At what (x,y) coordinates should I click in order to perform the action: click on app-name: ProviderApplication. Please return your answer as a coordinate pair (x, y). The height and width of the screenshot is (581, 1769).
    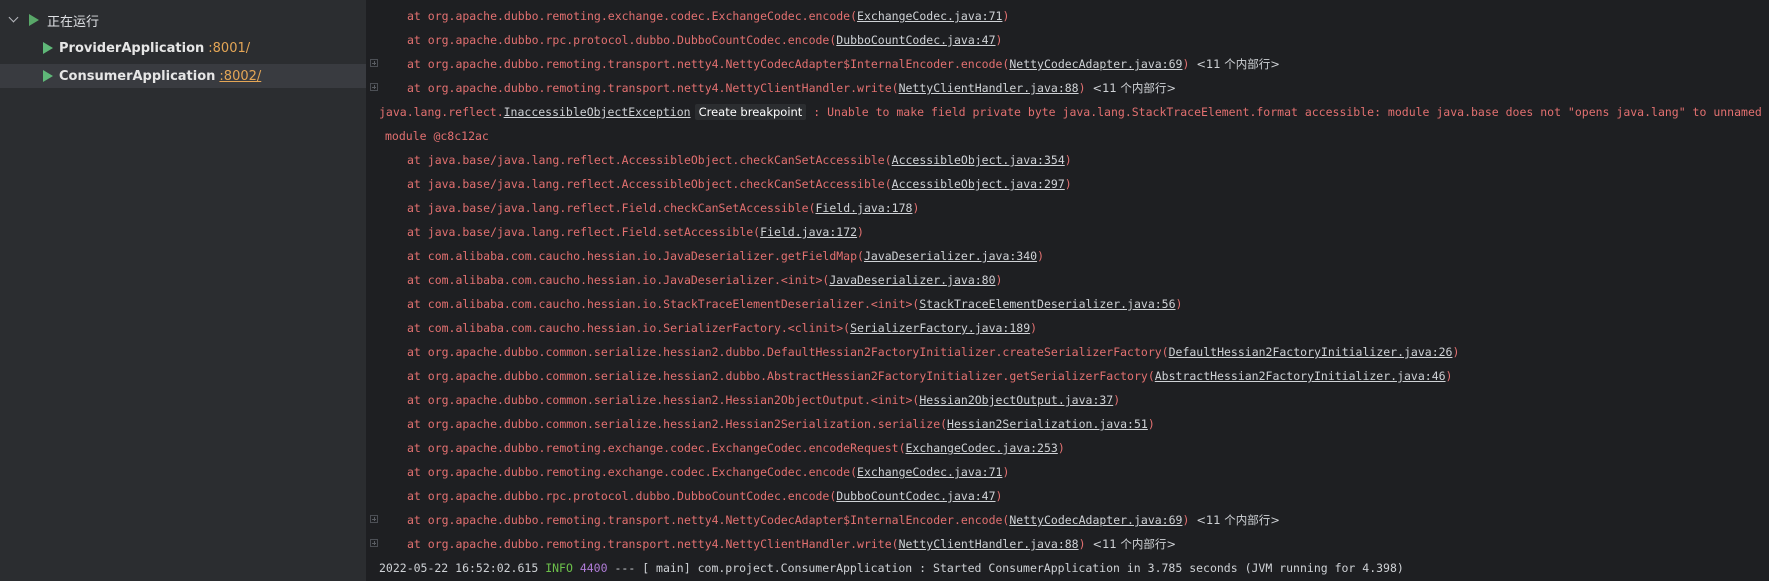
    Looking at the image, I should click on (132, 48).